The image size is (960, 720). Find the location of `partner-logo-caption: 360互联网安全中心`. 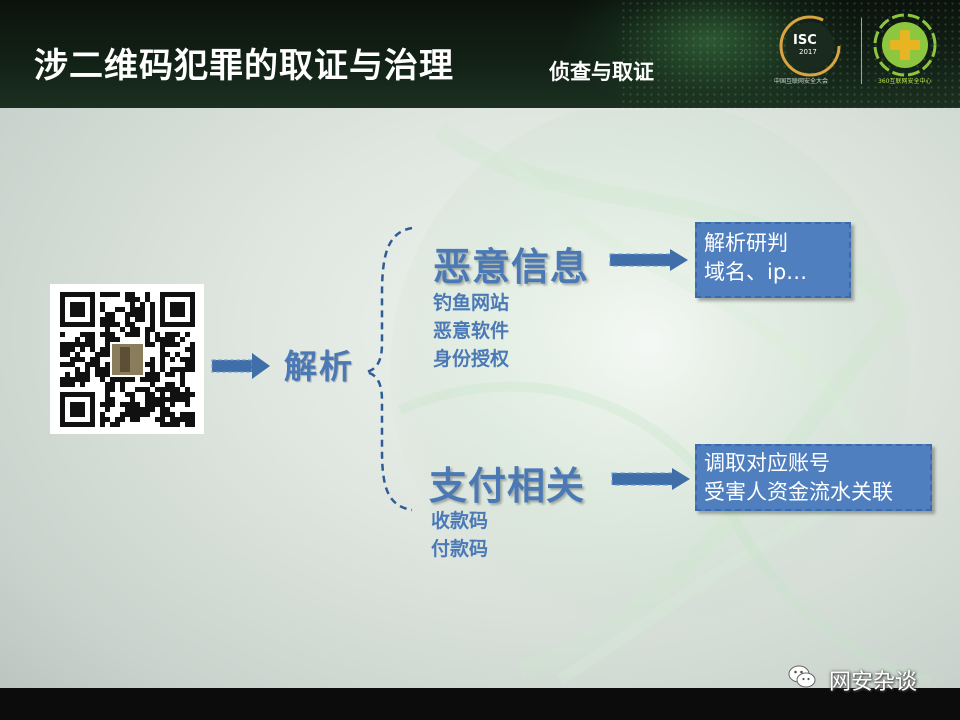

partner-logo-caption: 360互联网安全中心 is located at coordinates (905, 81).